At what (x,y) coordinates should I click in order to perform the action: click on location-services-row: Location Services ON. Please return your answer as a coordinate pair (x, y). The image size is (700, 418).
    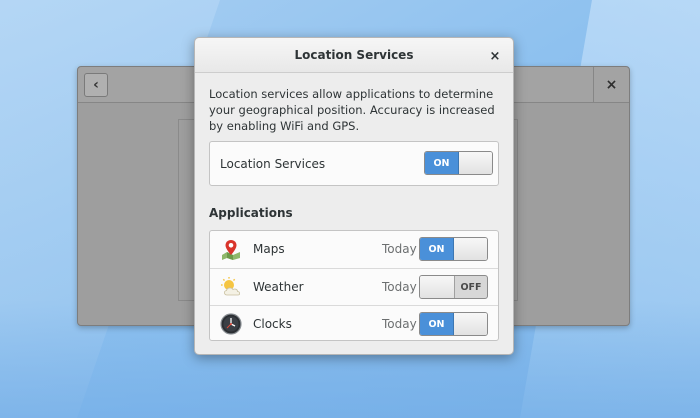
    Looking at the image, I should click on (354, 163).